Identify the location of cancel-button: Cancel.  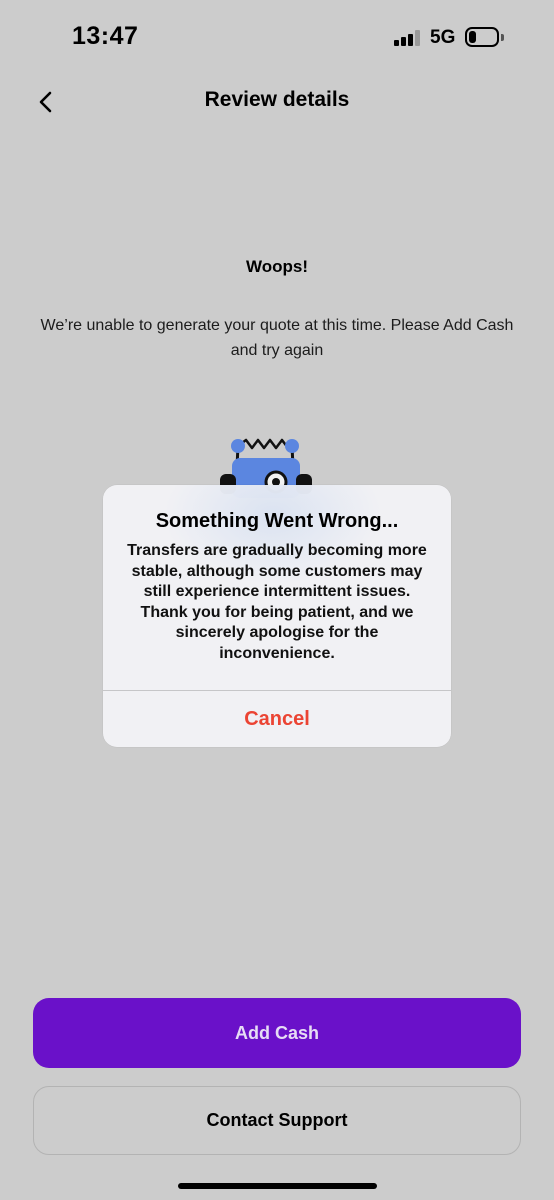
(277, 719).